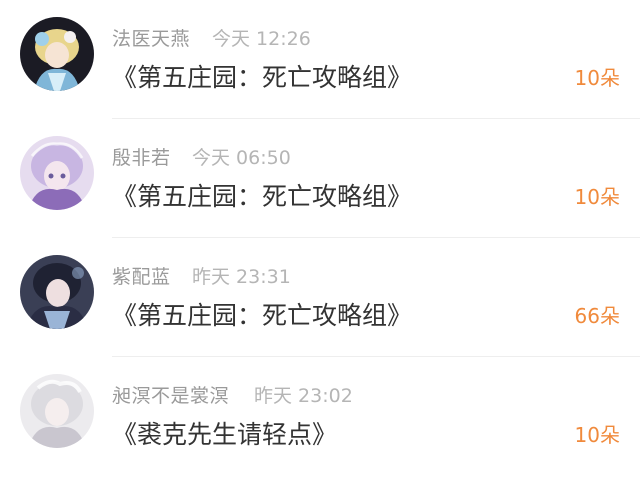  Describe the element at coordinates (261, 39) in the screenshot. I see `timestamp: 今天 12:26` at that location.